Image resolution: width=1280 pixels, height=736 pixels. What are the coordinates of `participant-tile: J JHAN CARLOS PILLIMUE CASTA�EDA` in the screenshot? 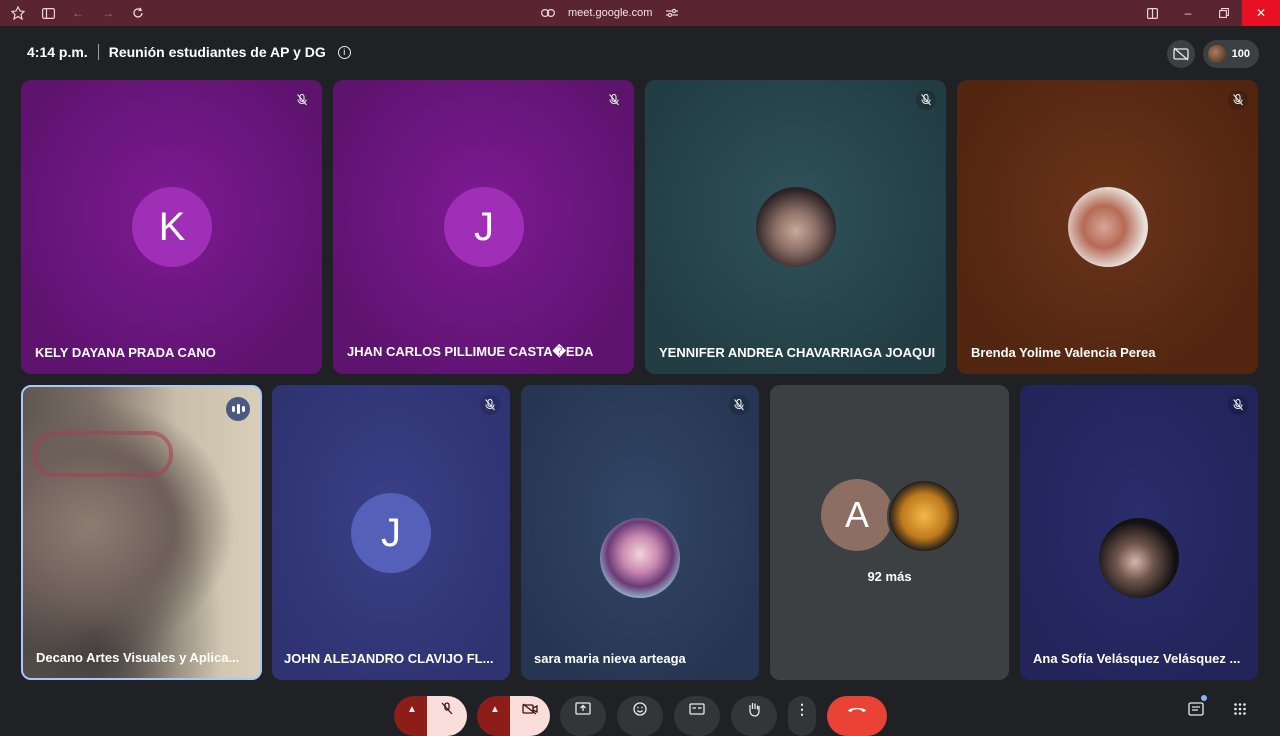 It's located at (483, 227).